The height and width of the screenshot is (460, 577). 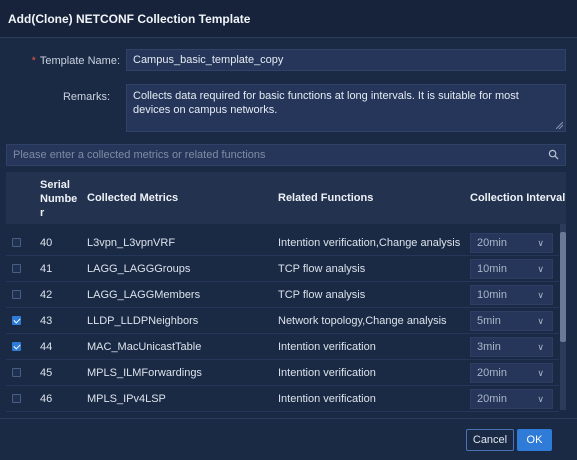 What do you see at coordinates (326, 198) in the screenshot?
I see `col-functions-header: Related Functions` at bounding box center [326, 198].